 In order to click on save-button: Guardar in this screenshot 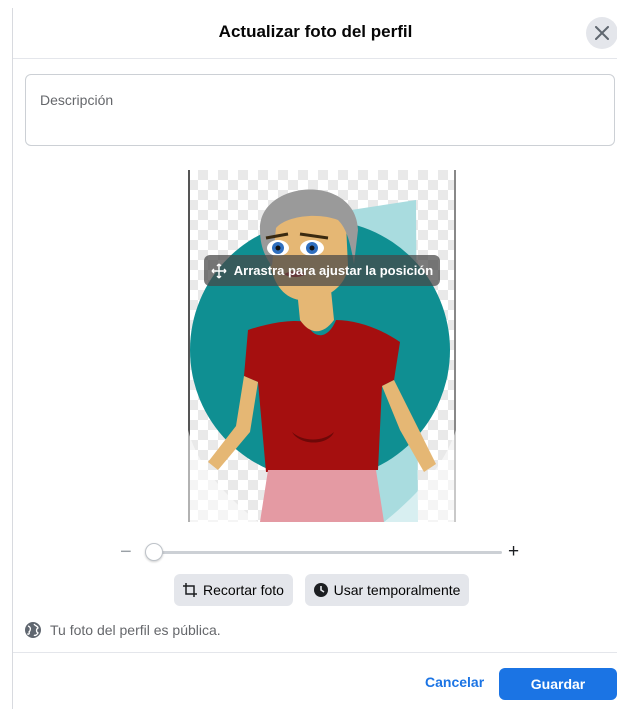, I will do `click(558, 684)`.